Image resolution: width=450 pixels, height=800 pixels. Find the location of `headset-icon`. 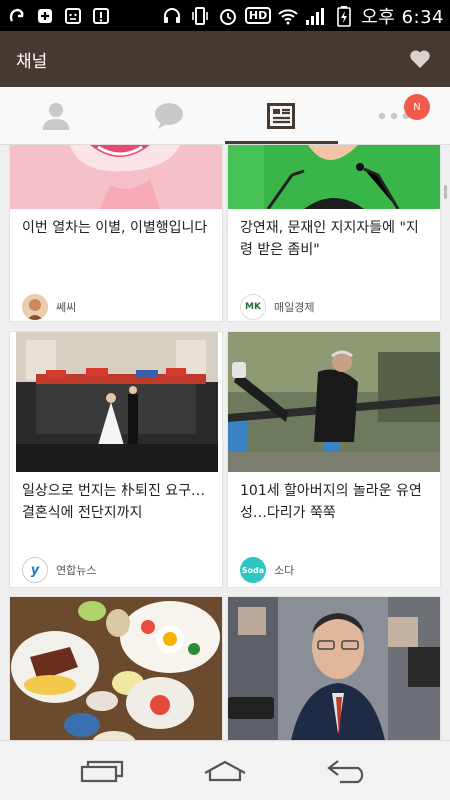

headset-icon is located at coordinates (172, 16).